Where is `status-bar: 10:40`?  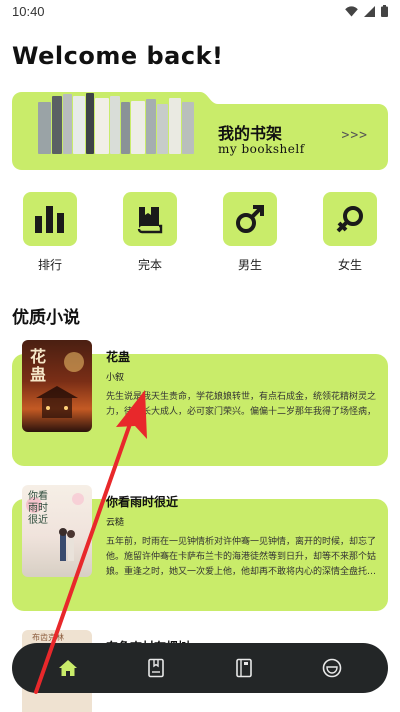 status-bar: 10:40 is located at coordinates (200, 12).